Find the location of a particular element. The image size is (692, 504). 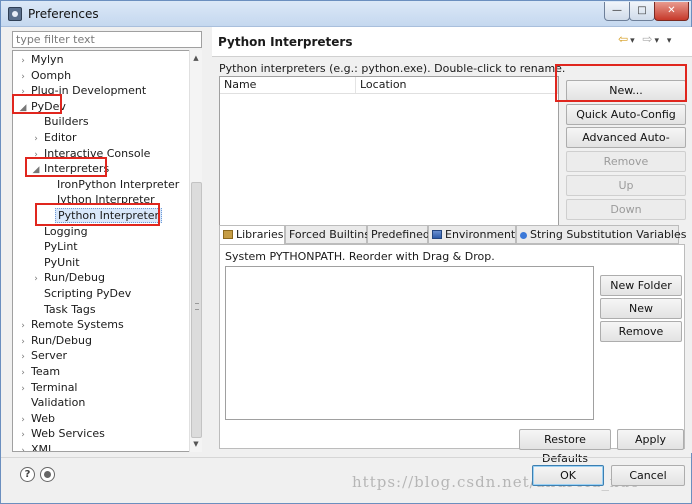

tree-scrollbar: ▲ ▼ is located at coordinates (195, 251).